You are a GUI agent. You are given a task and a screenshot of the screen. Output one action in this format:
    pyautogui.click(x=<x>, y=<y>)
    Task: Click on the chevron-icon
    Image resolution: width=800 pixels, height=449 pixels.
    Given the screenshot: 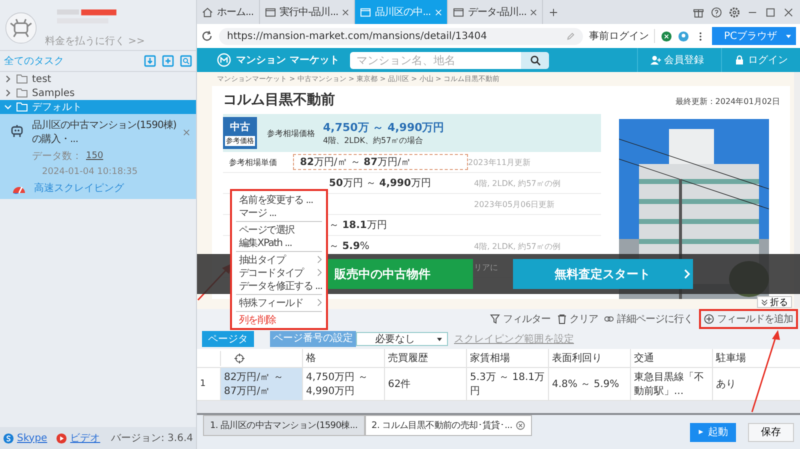 What is the action you would take?
    pyautogui.click(x=319, y=302)
    